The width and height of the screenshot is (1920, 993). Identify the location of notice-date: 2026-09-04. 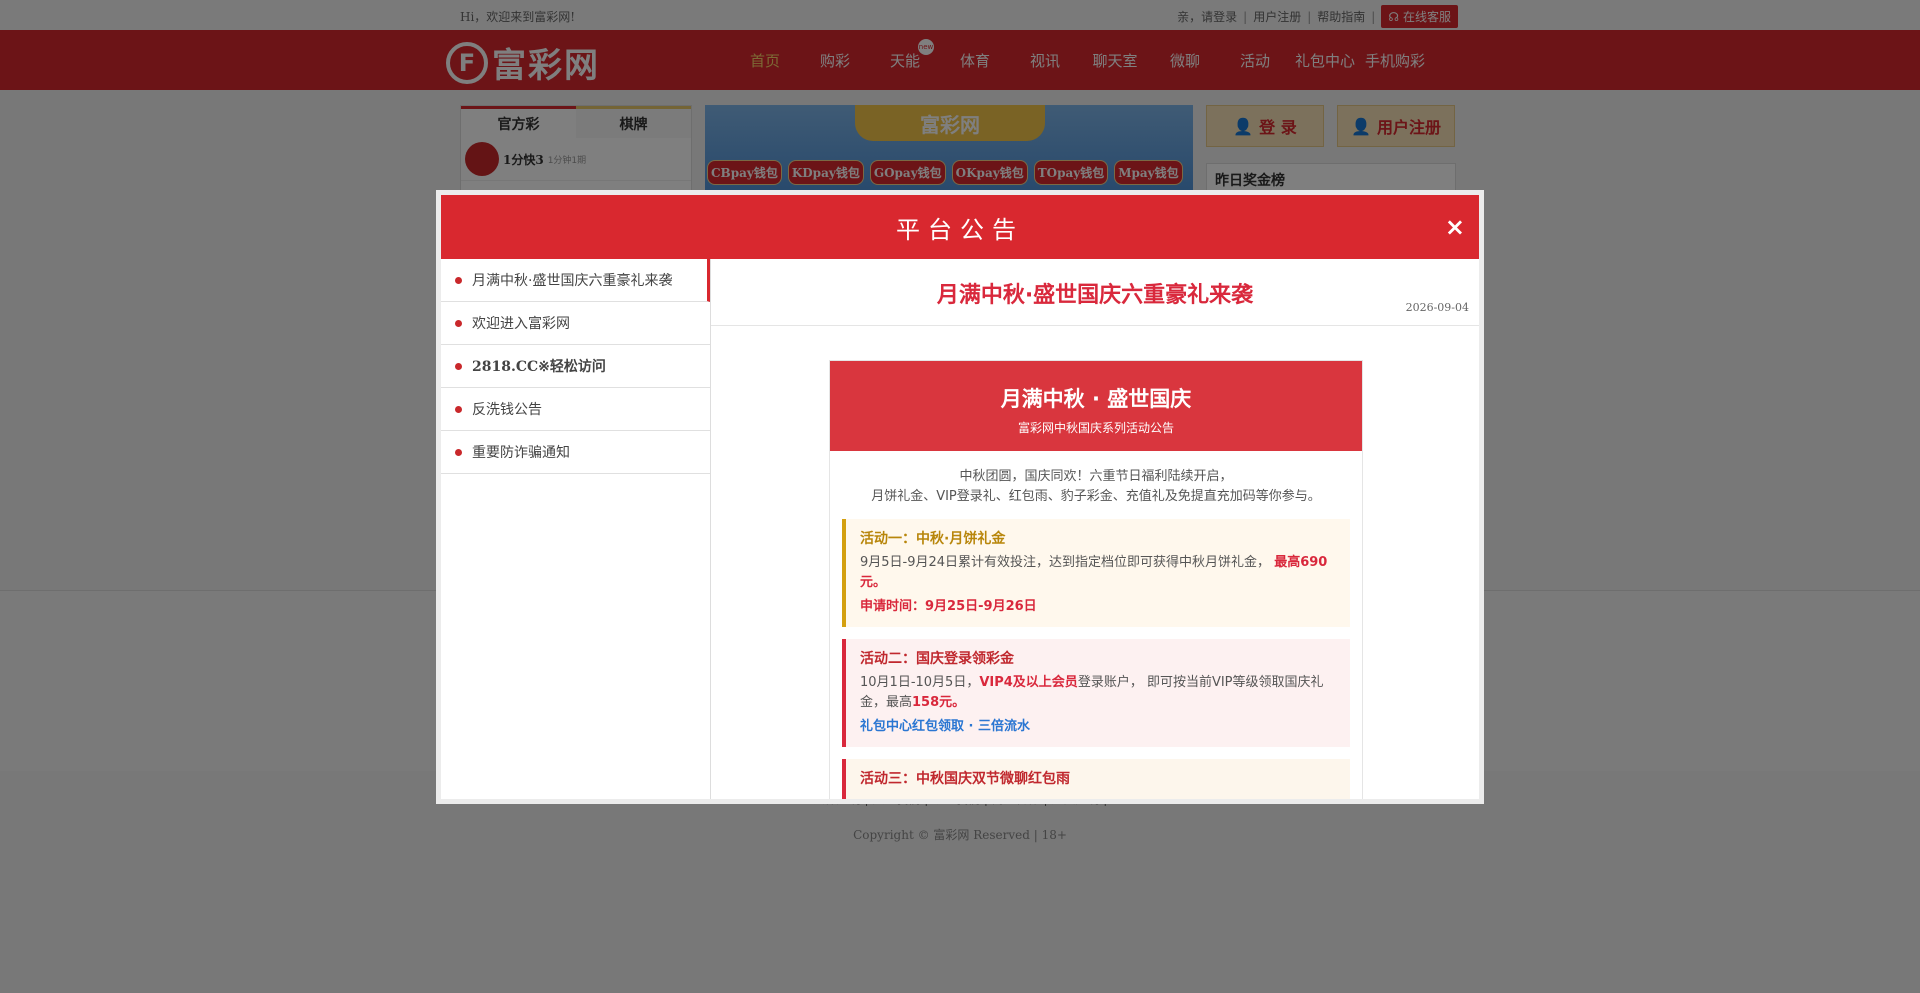
(1437, 307).